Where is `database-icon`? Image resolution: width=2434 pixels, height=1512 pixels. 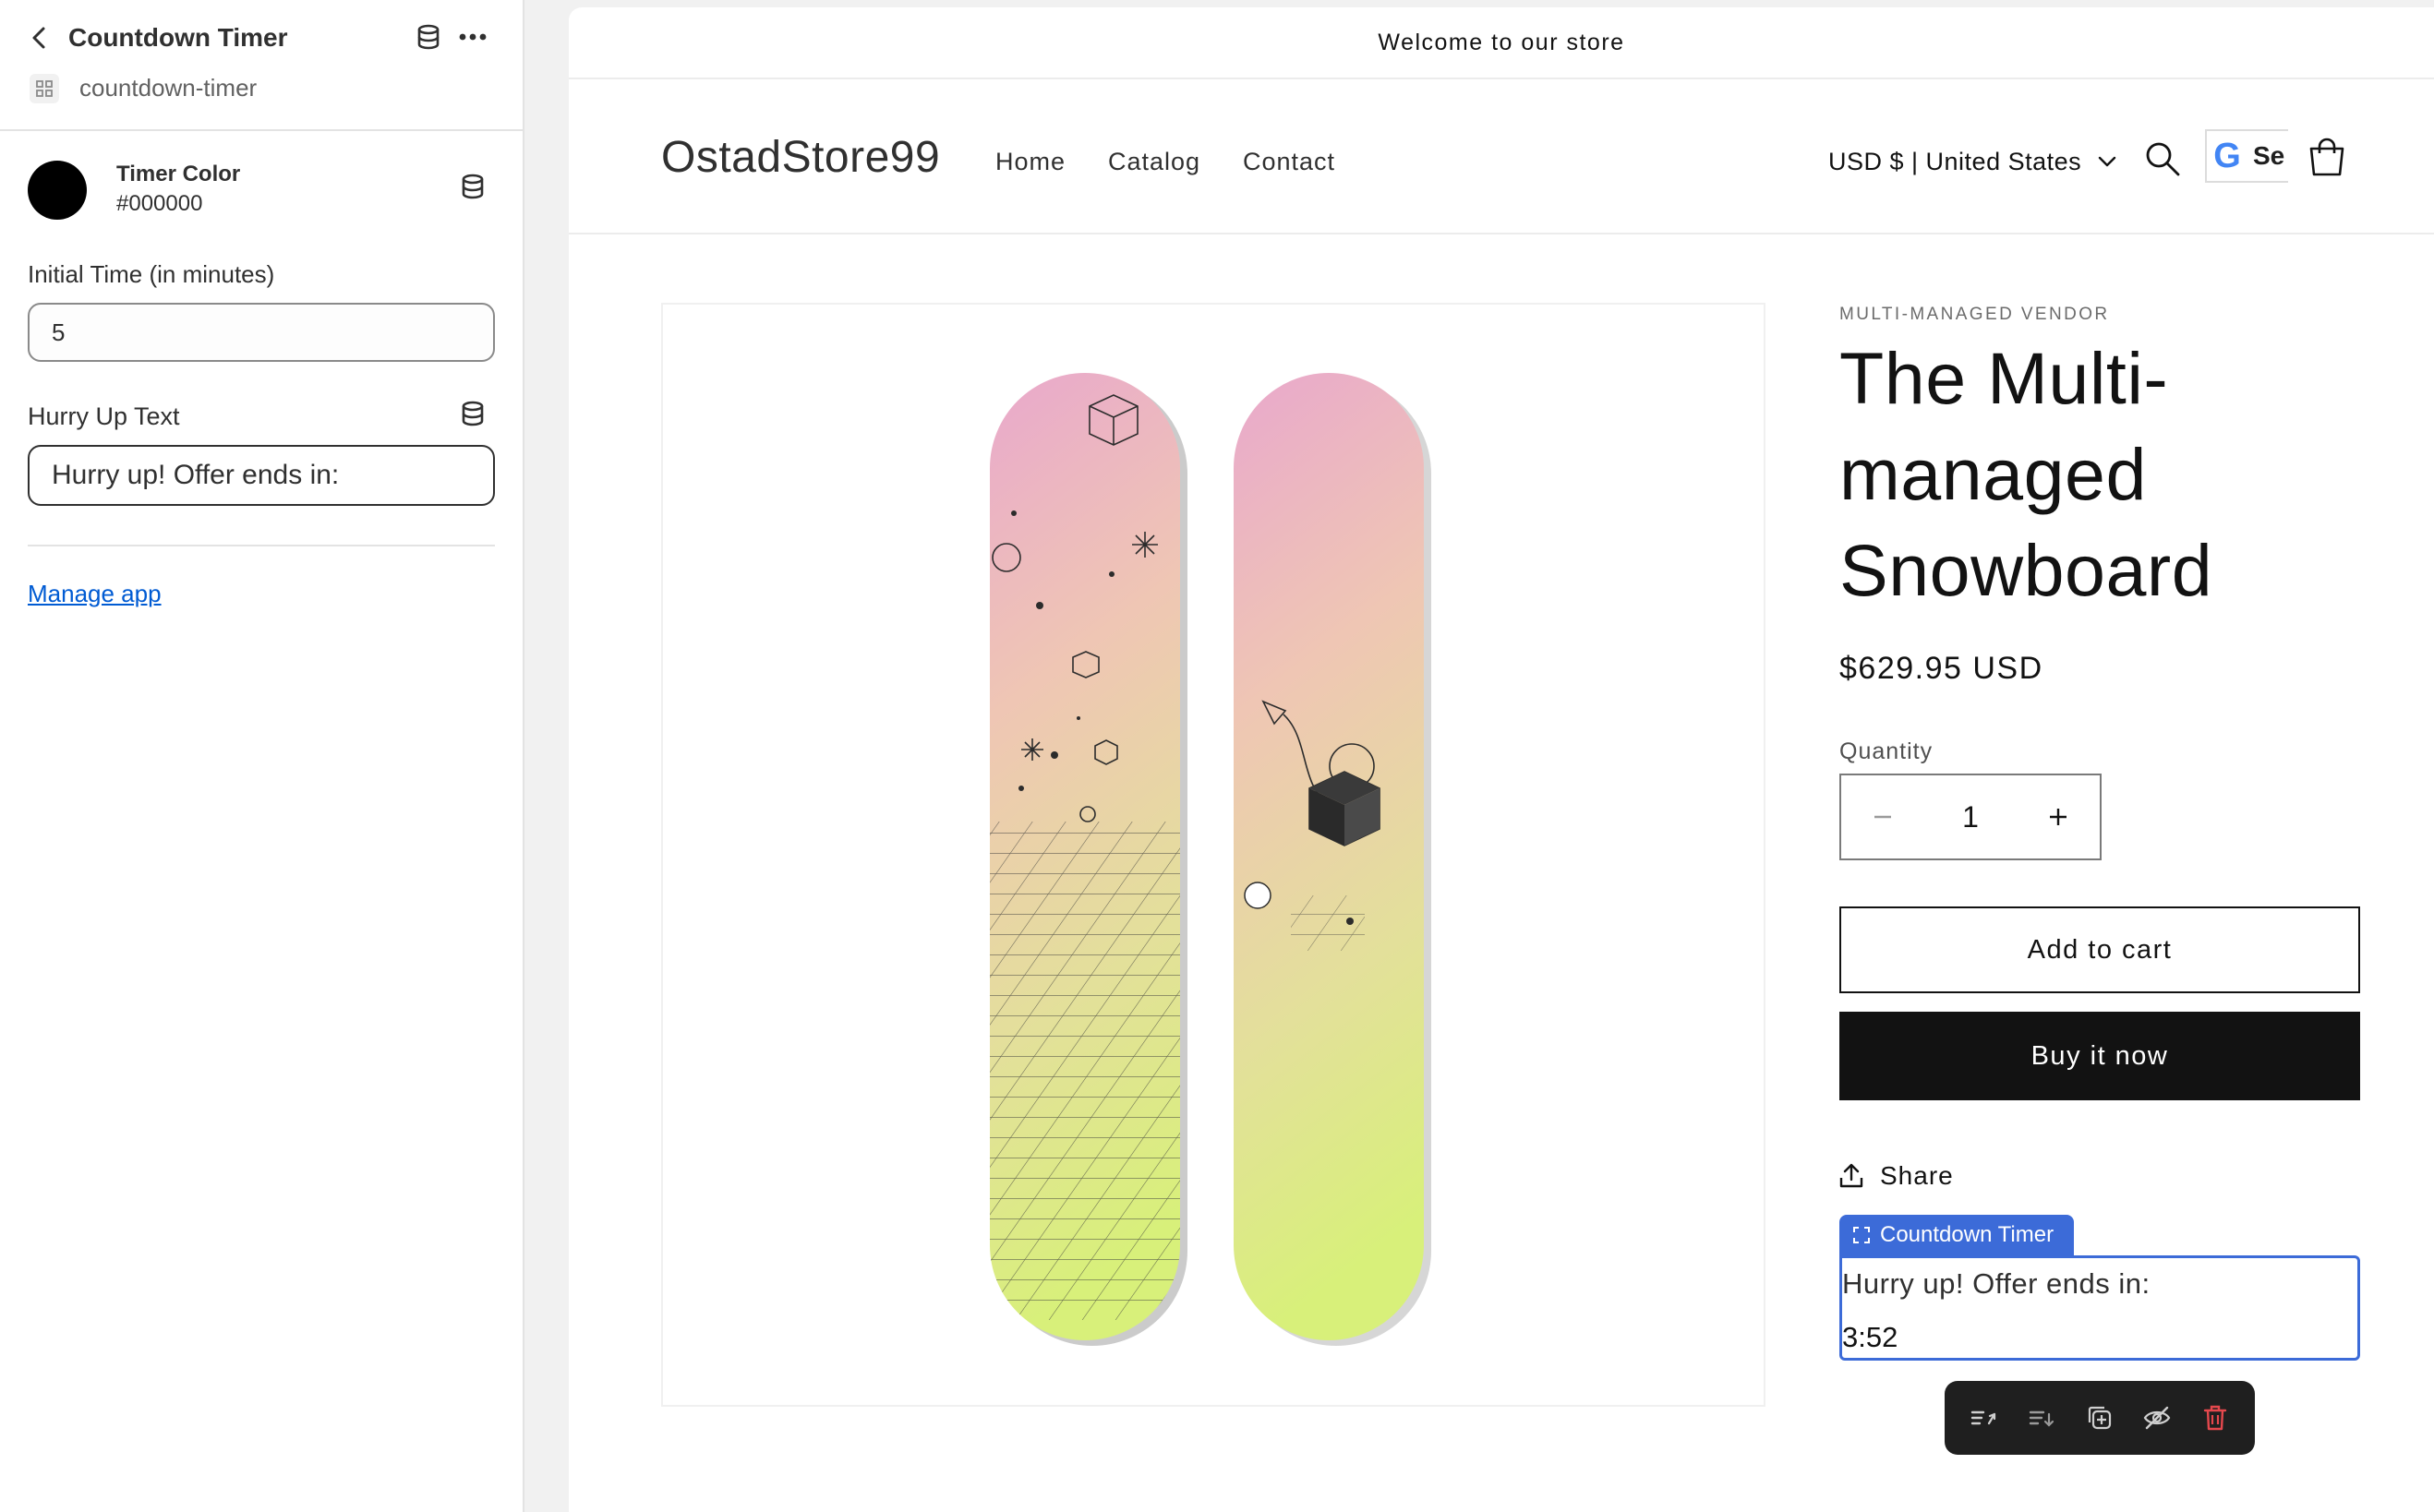 database-icon is located at coordinates (428, 37).